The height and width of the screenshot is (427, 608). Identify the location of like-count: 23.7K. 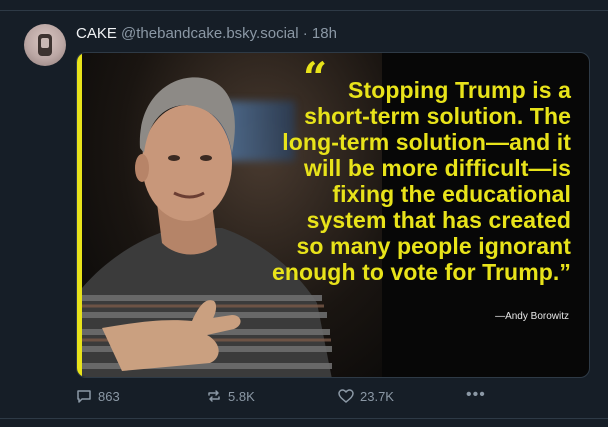
(377, 396).